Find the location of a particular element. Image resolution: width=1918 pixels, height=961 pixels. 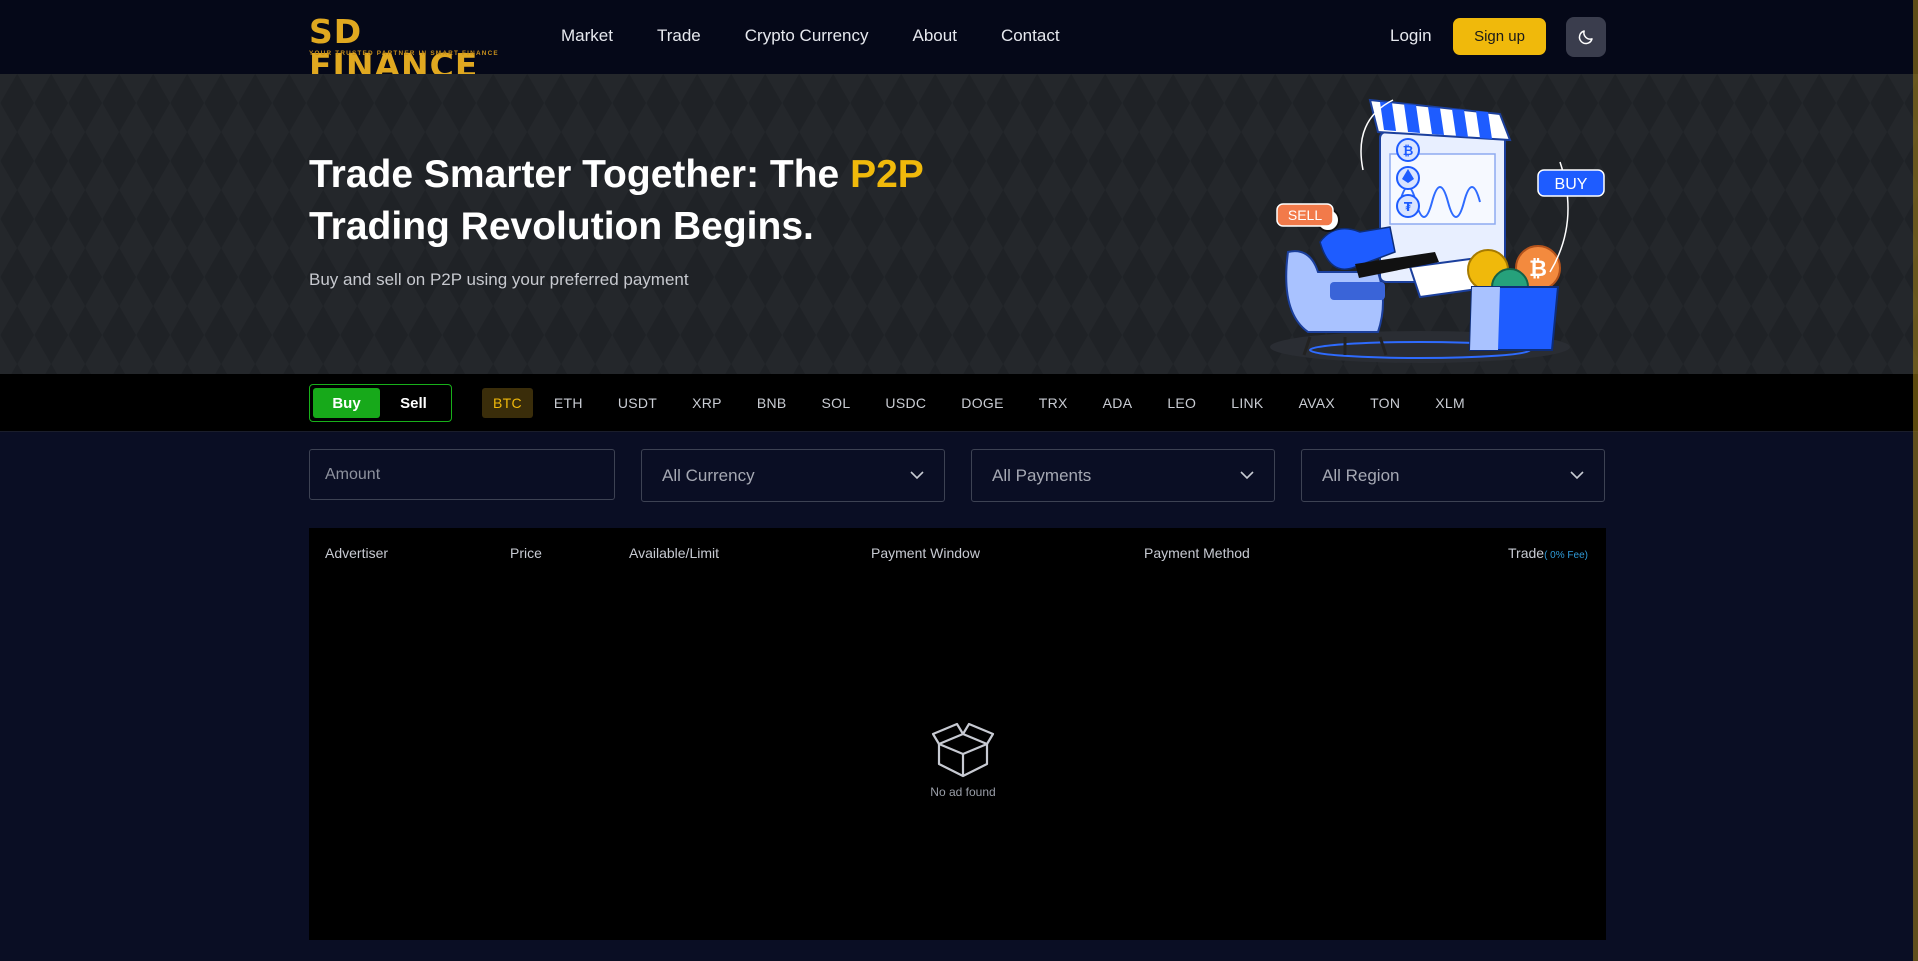

token-tab-sol: SOL is located at coordinates (836, 403).